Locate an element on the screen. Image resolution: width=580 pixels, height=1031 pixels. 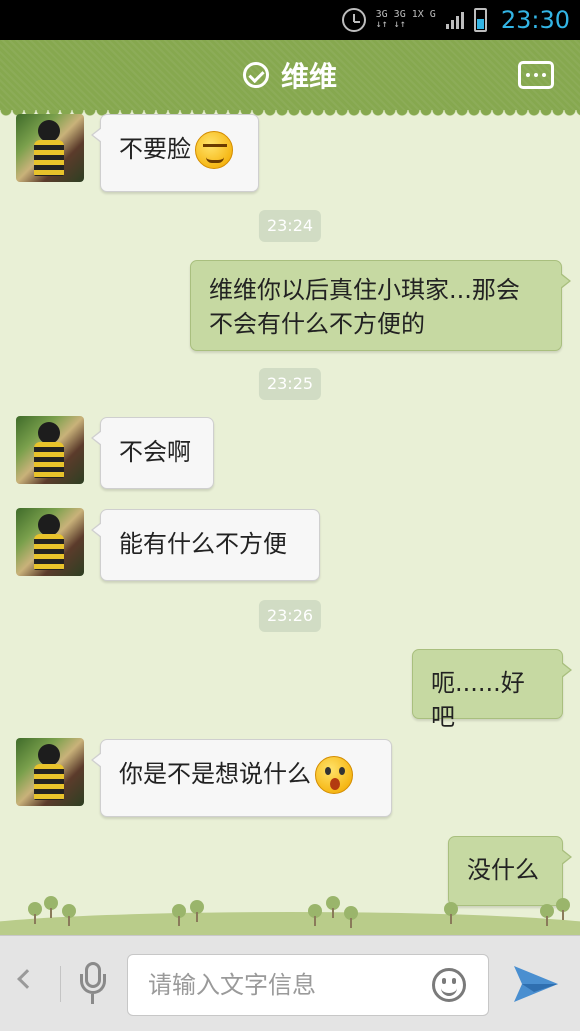
emoji-picker-icon is located at coordinates (449, 985).